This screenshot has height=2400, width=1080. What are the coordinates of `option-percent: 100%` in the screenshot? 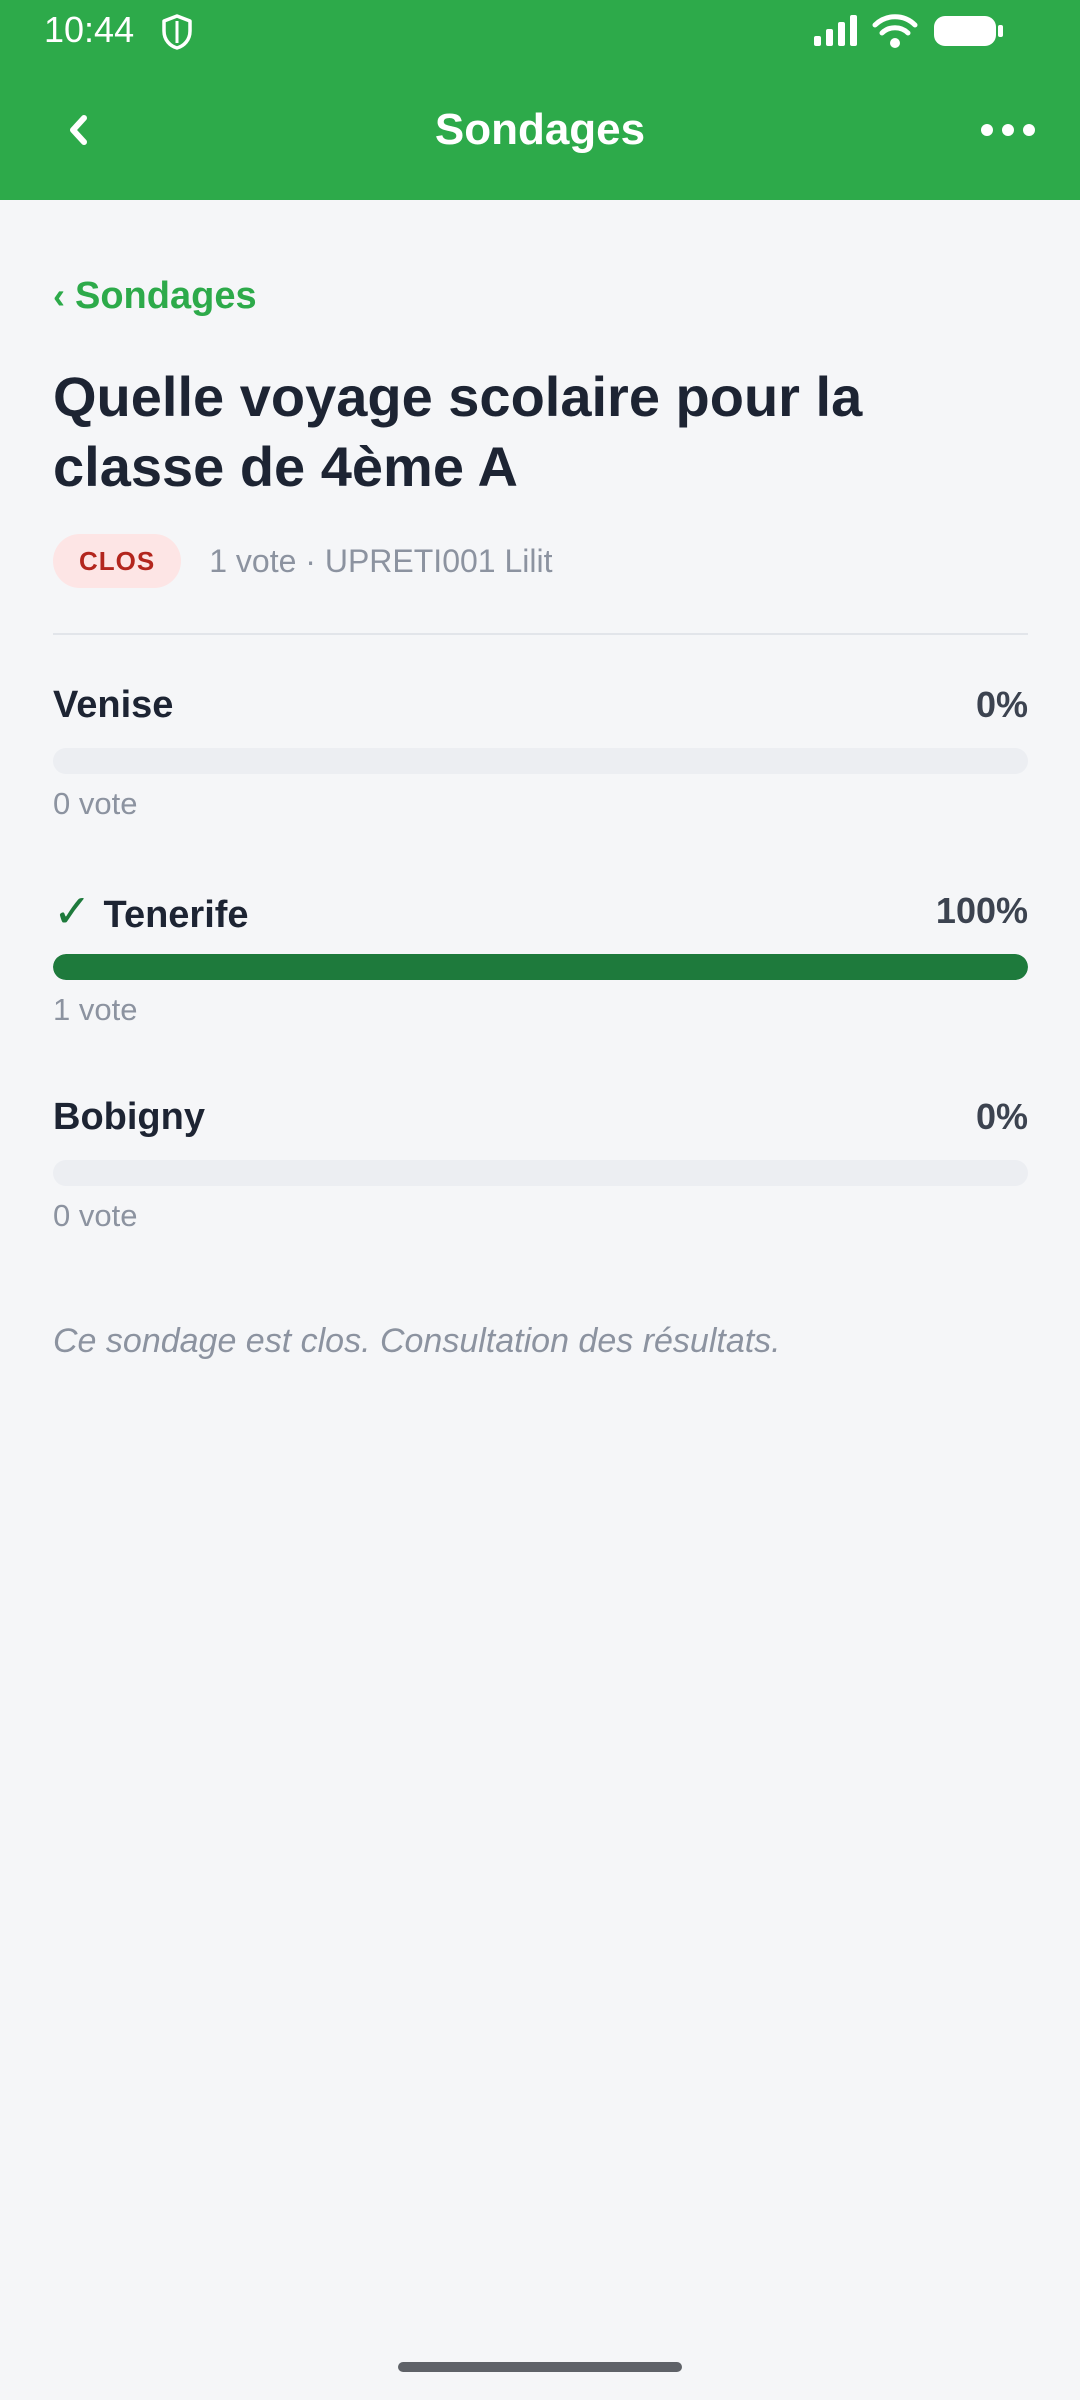 It's located at (981, 910).